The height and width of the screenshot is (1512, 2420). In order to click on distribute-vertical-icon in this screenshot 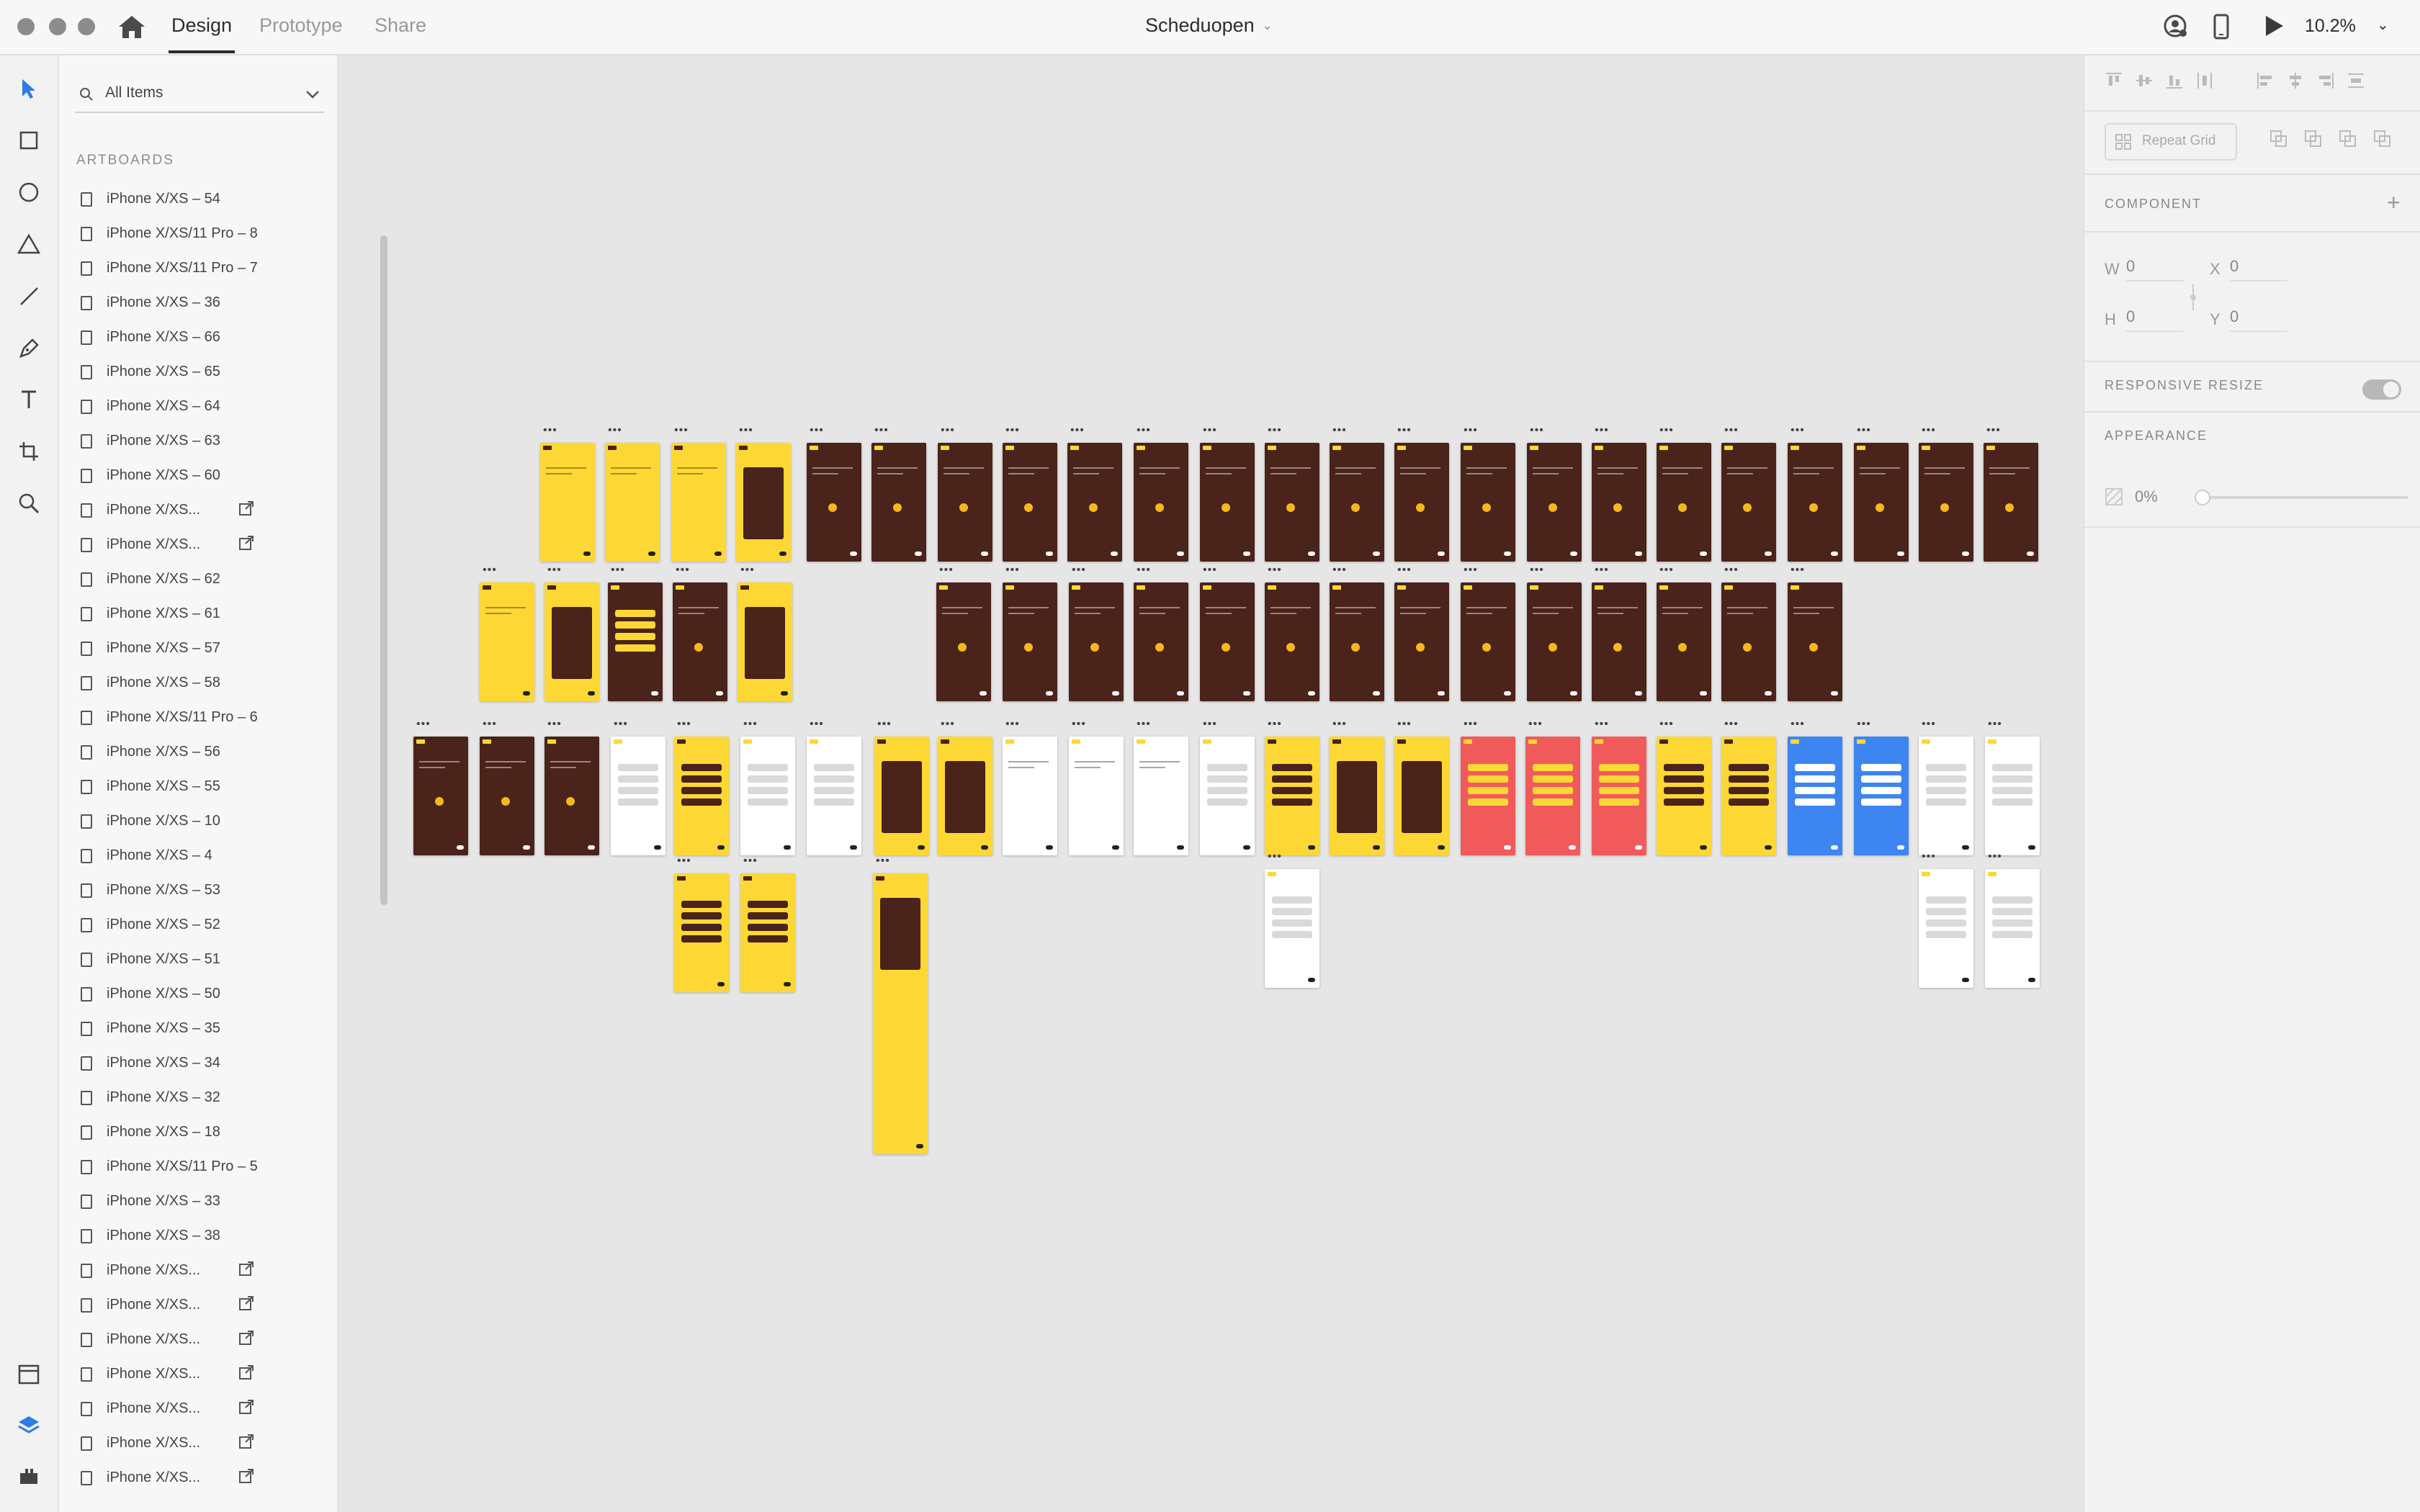, I will do `click(2356, 80)`.